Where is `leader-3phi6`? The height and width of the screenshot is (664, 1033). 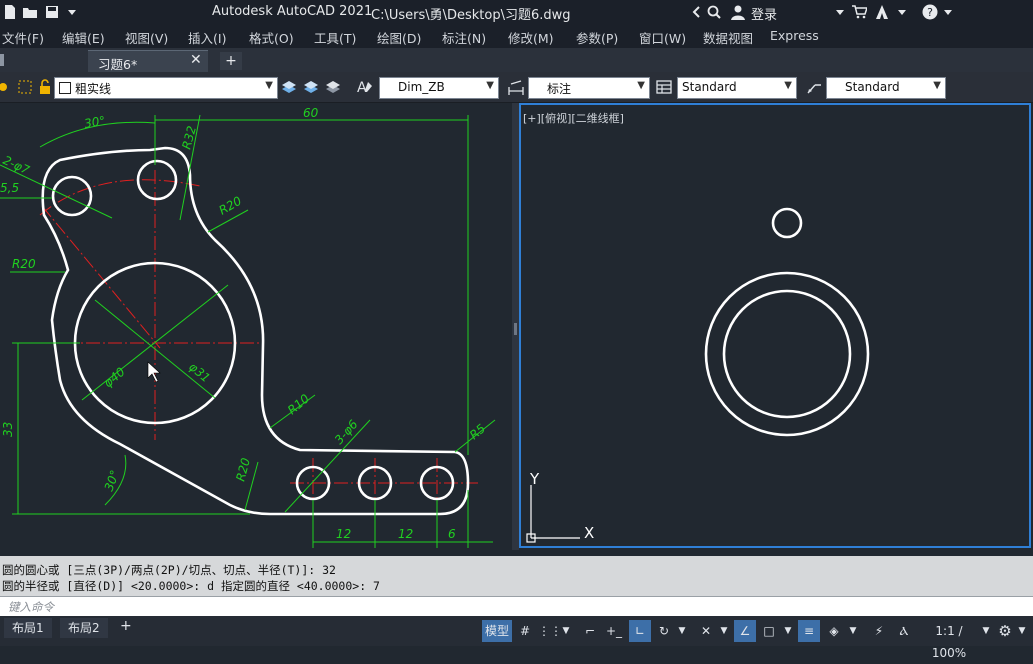 leader-3phi6 is located at coordinates (327, 466).